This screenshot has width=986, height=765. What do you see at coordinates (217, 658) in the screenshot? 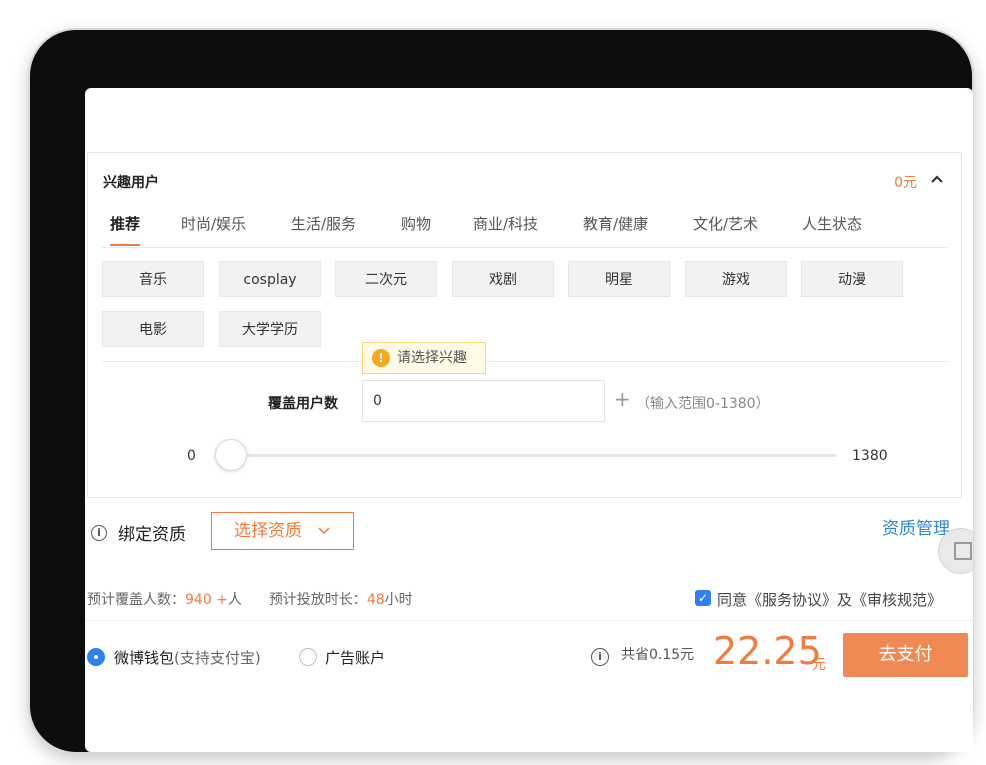
I see `wallet-sub-label: (支持支付宝)` at bounding box center [217, 658].